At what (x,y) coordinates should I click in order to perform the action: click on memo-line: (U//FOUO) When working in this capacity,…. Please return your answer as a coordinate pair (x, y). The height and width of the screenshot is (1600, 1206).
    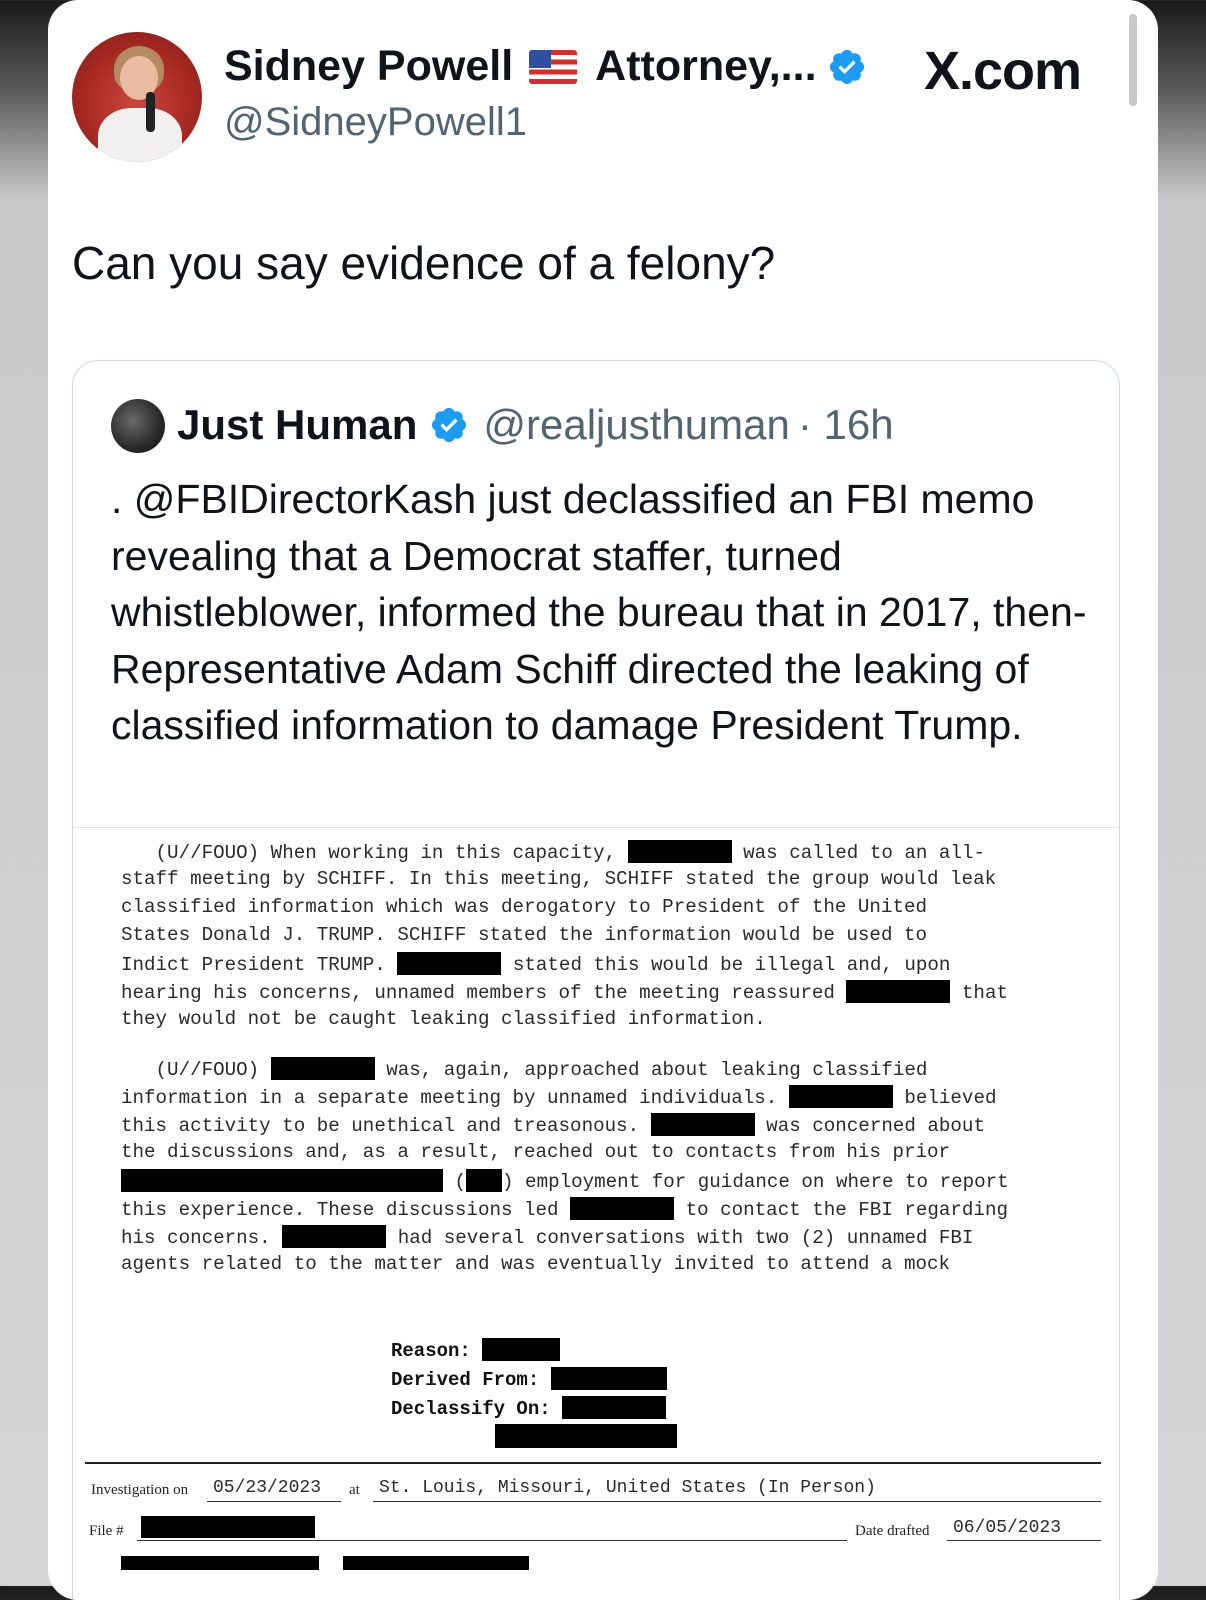
    Looking at the image, I should click on (553, 852).